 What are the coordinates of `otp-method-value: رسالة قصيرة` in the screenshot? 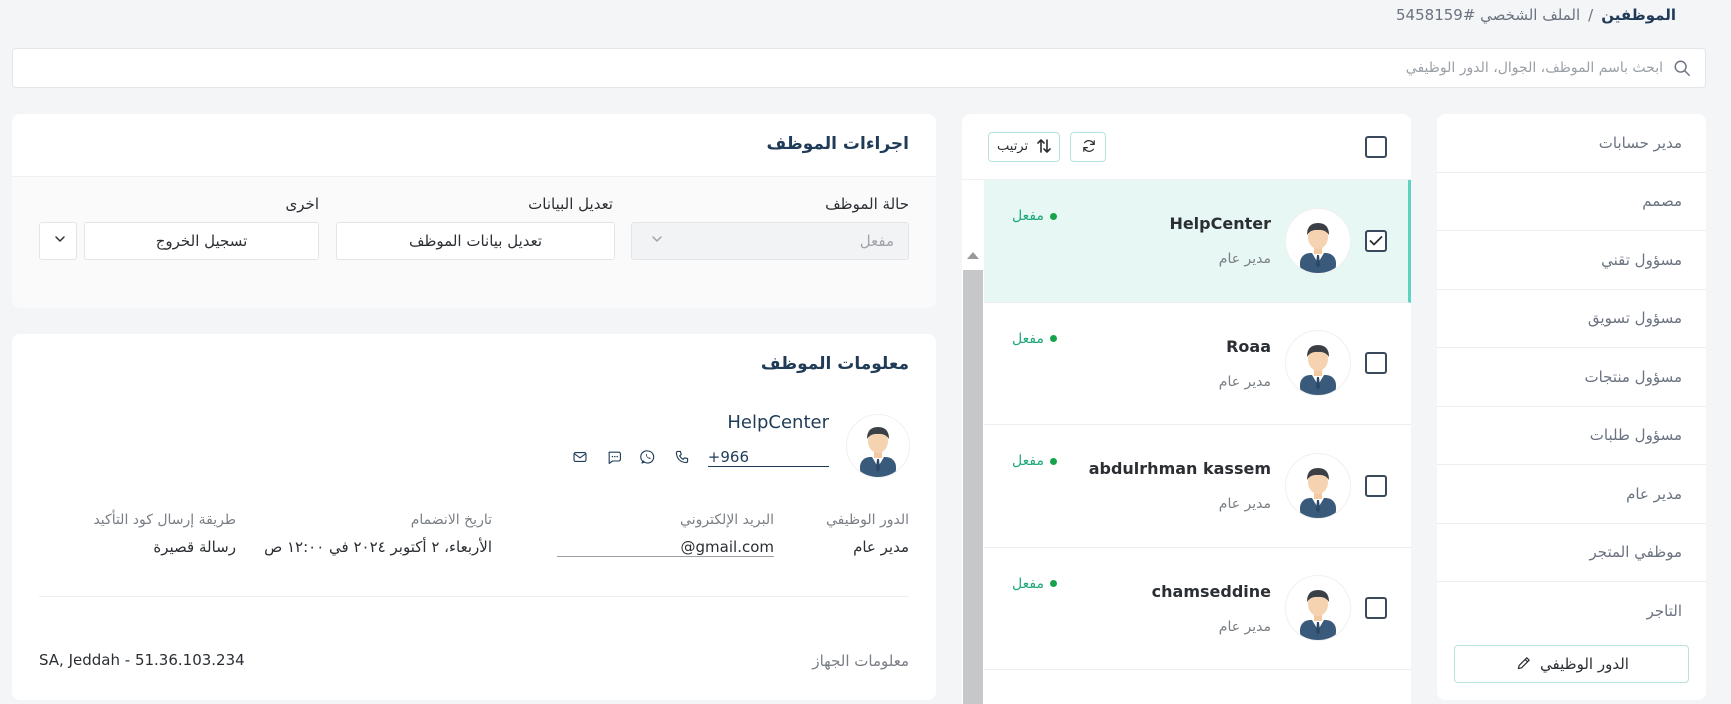 It's located at (194, 547).